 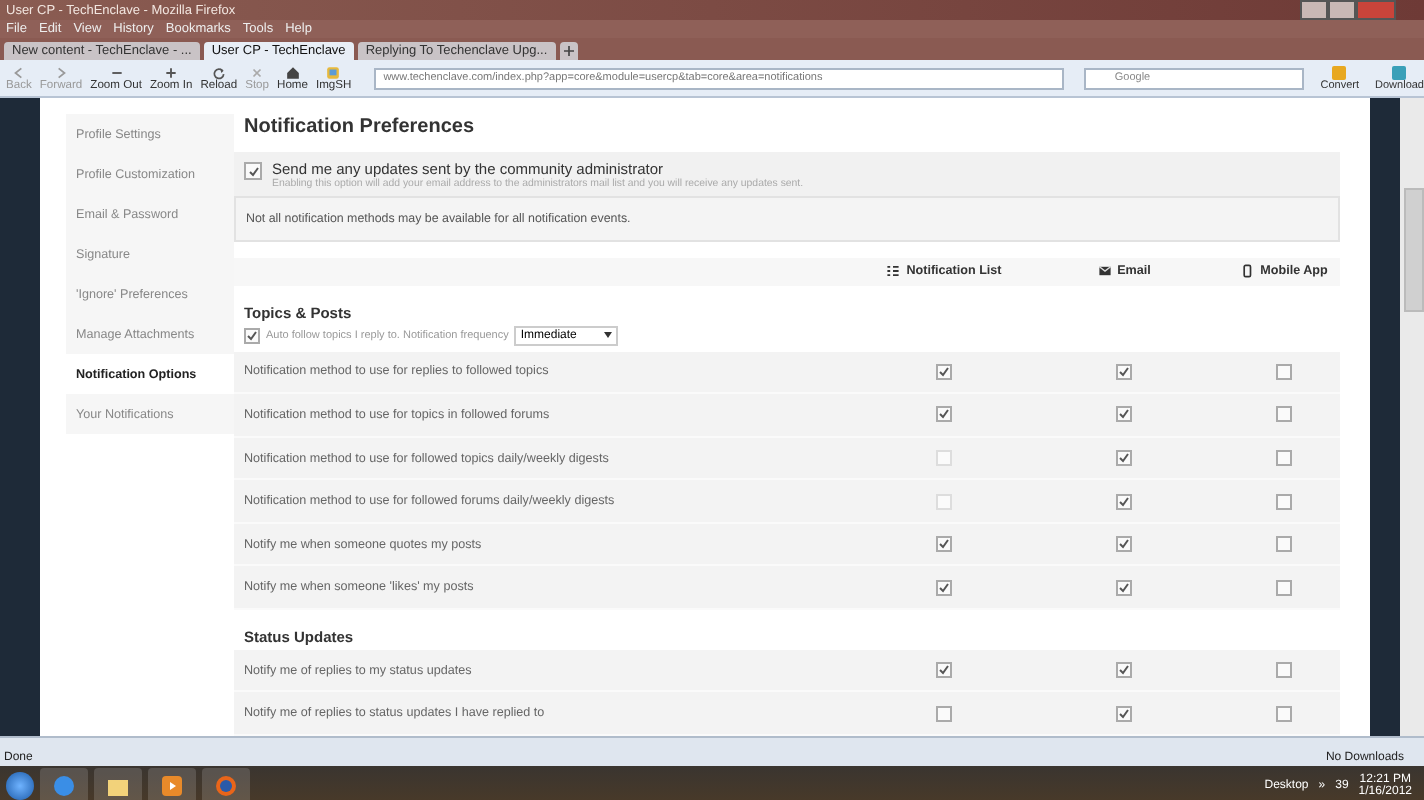 I want to click on caret-icon, so click(x=608, y=335).